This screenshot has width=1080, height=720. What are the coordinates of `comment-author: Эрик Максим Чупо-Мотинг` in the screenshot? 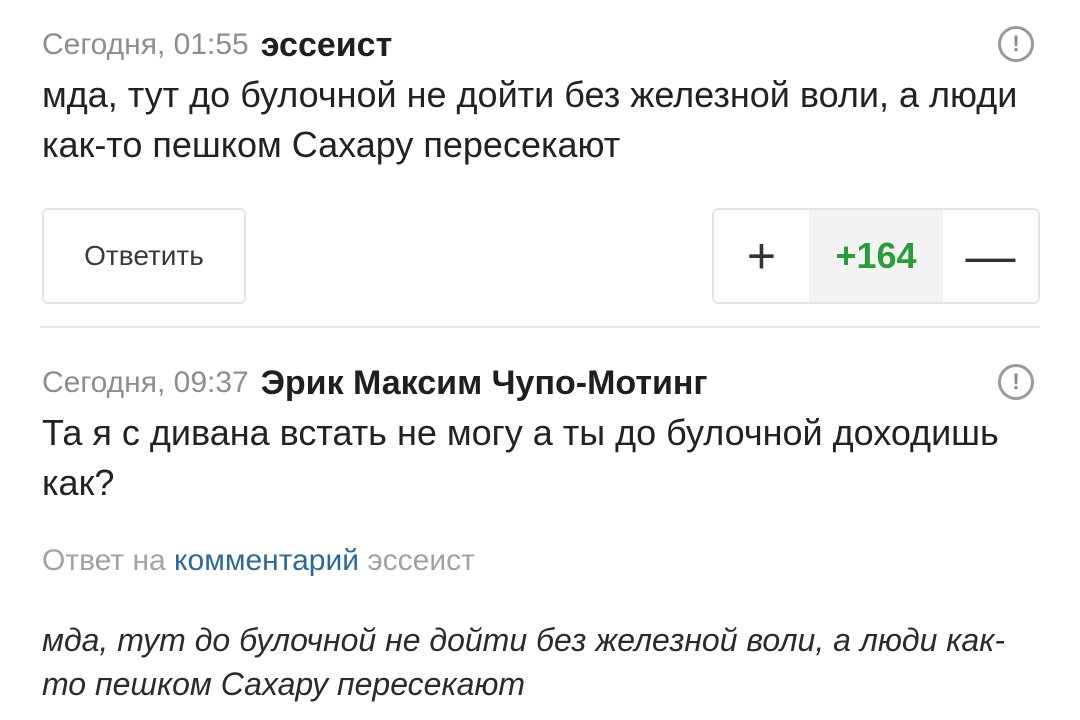 It's located at (484, 383).